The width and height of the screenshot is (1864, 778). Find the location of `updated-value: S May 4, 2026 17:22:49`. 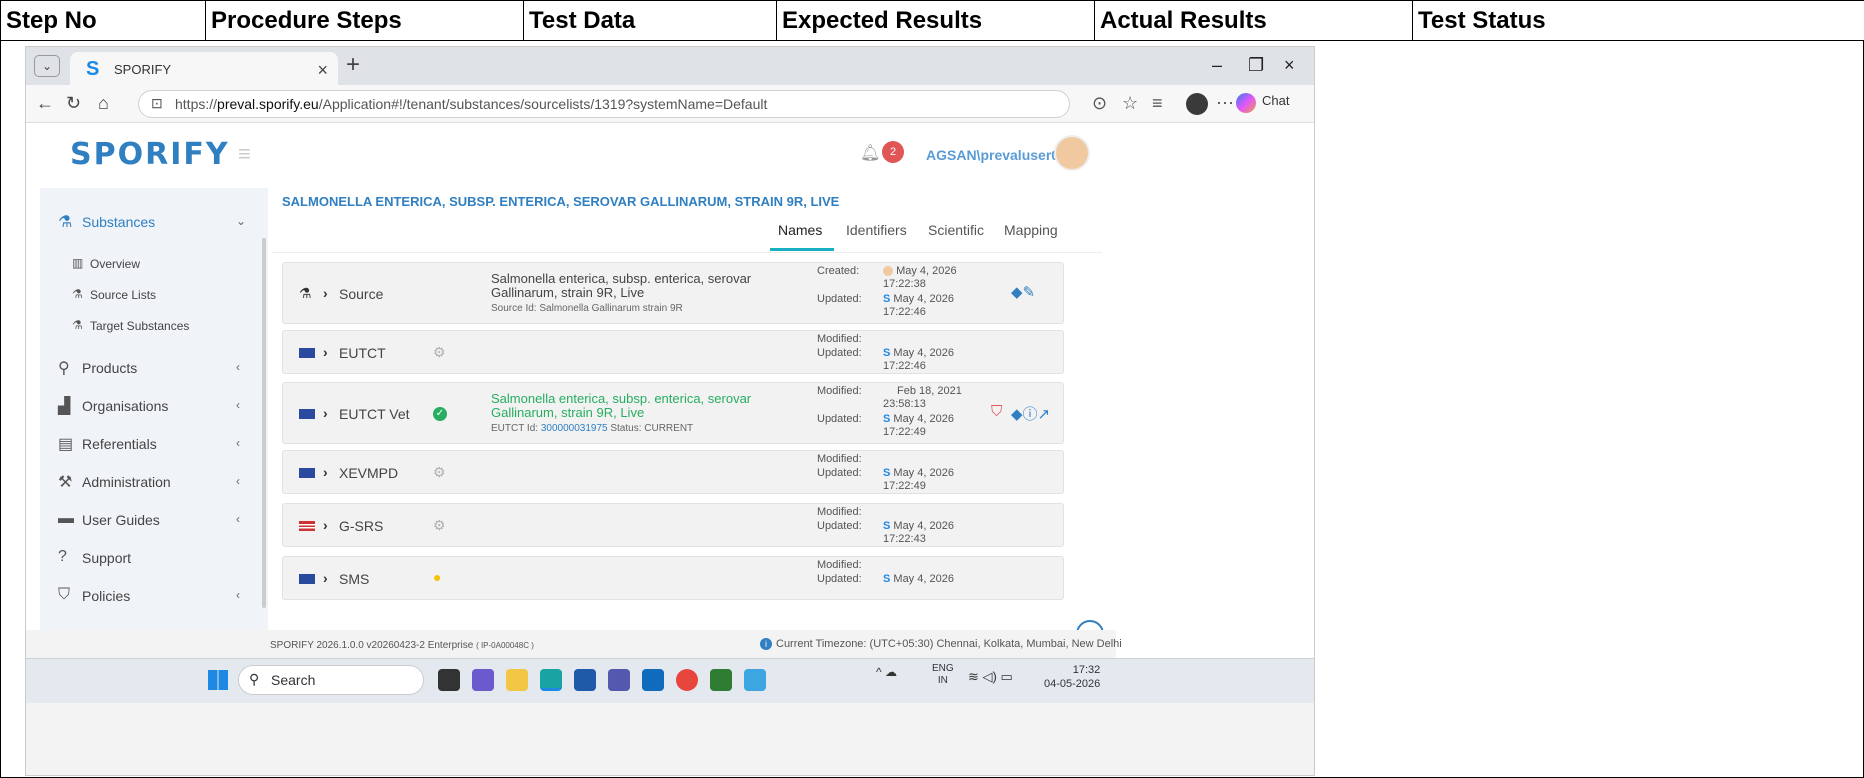

updated-value: S May 4, 2026 17:22:49 is located at coordinates (918, 480).